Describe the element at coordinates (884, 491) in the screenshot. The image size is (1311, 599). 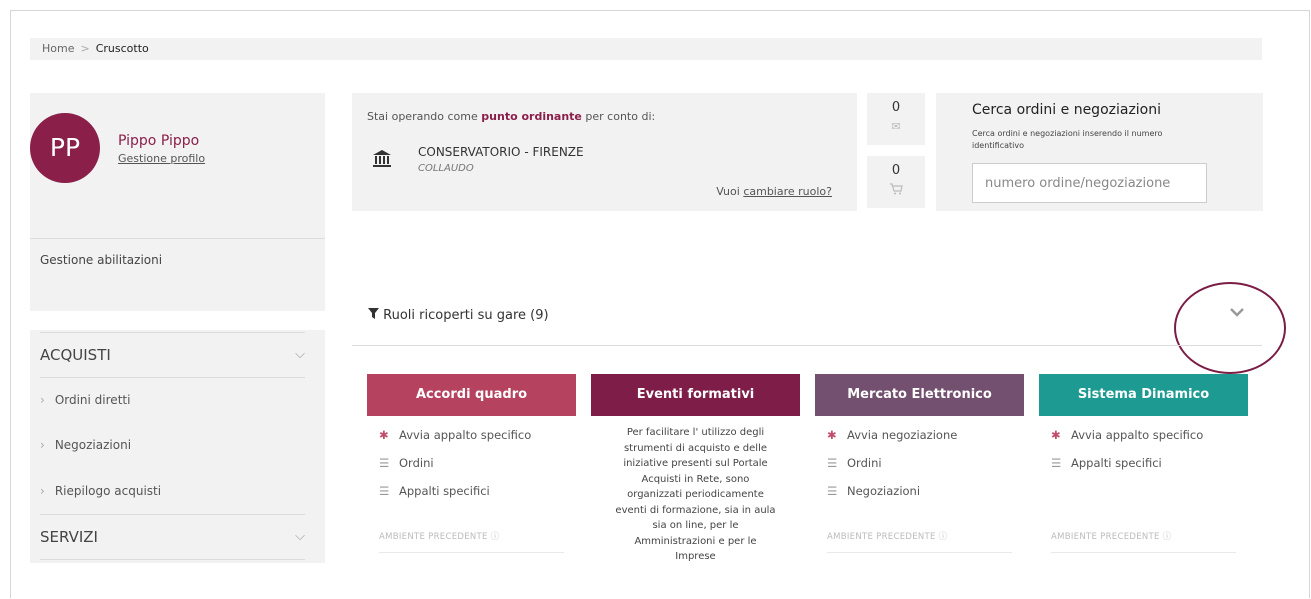
I see `card-action-label: Negoziazioni` at that location.